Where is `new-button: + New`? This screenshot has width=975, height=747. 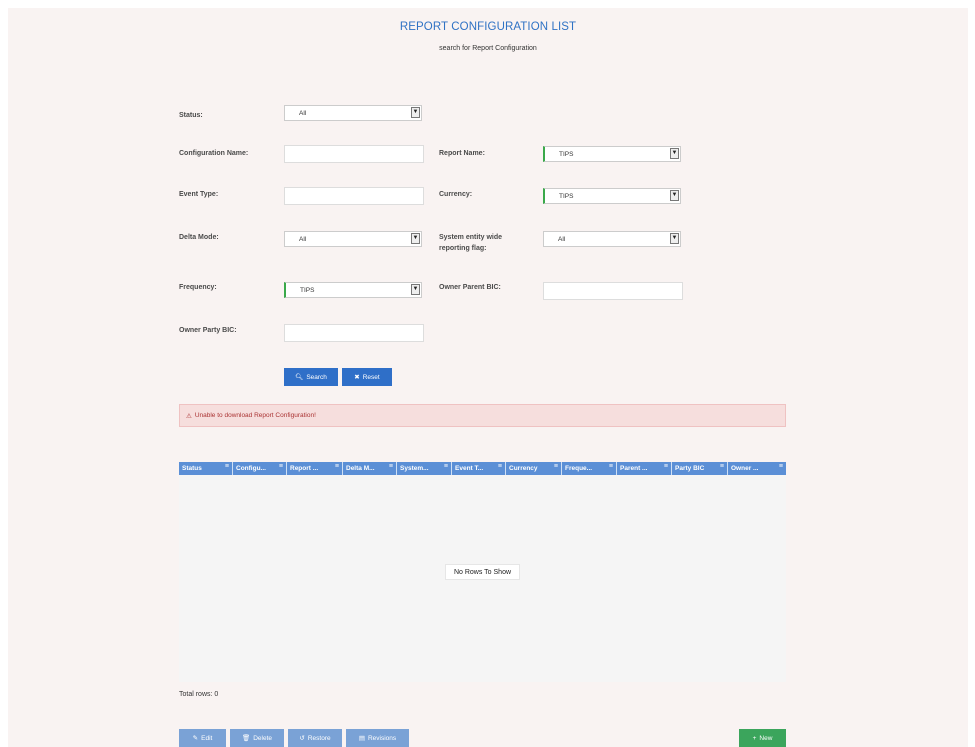
new-button: + New is located at coordinates (762, 738).